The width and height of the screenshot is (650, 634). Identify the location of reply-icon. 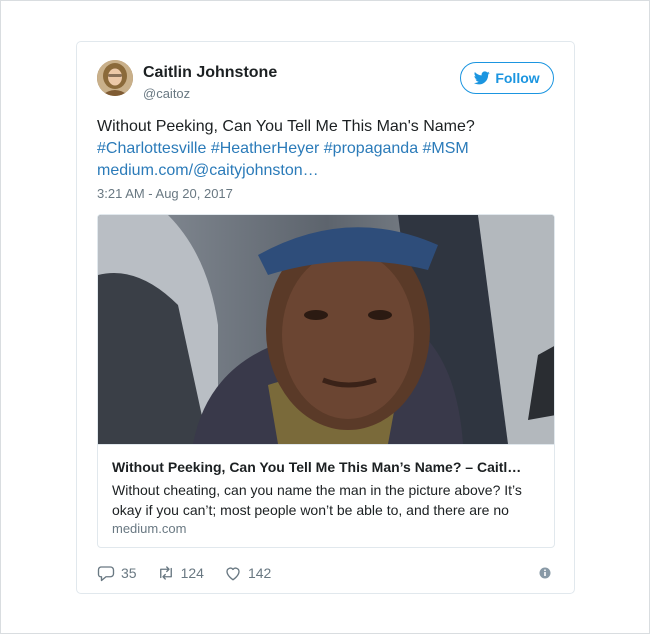
(106, 574).